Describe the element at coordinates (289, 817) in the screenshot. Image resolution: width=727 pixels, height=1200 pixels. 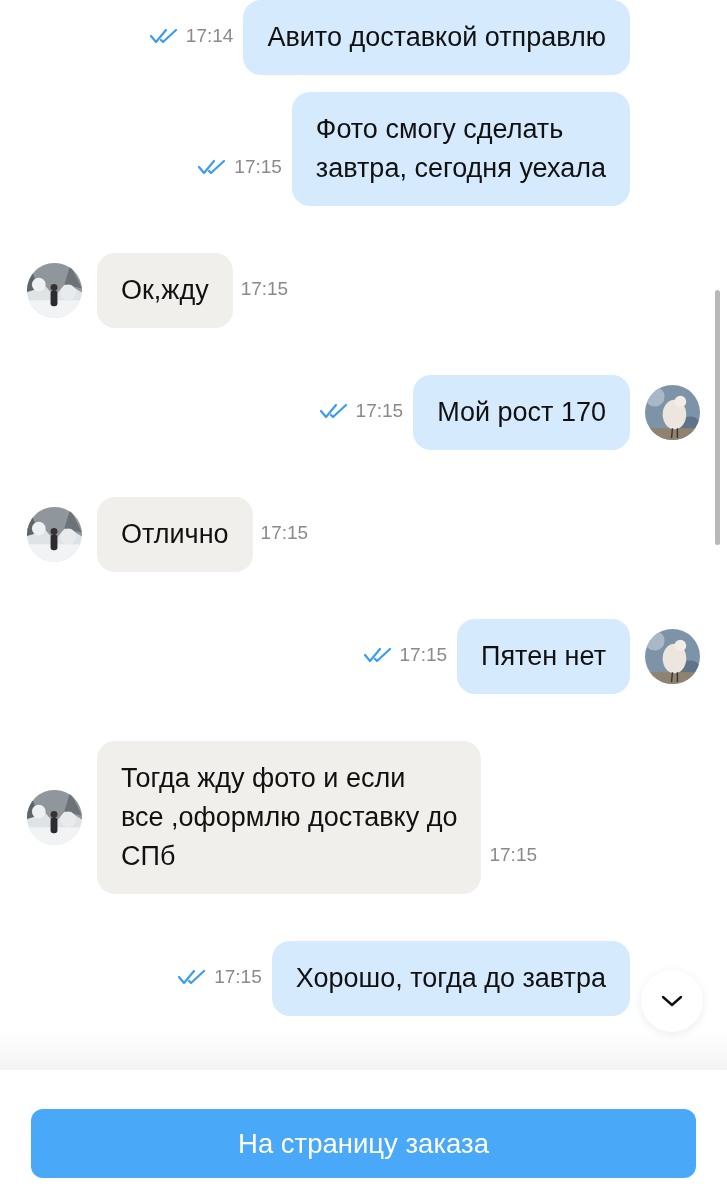
I see `message-bubble: Тогда жду фото и если все ,оформлю доставку до СПб` at that location.